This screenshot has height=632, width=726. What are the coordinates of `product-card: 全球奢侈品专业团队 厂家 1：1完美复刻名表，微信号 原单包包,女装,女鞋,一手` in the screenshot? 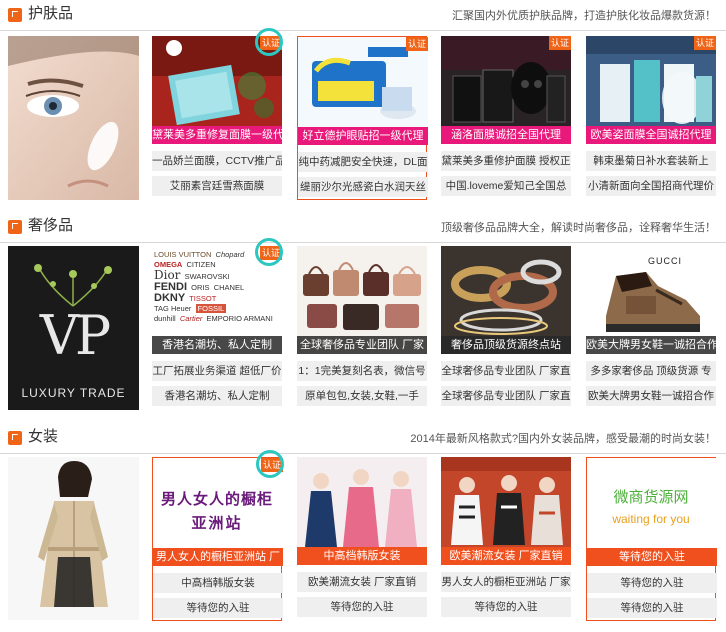 It's located at (362, 328).